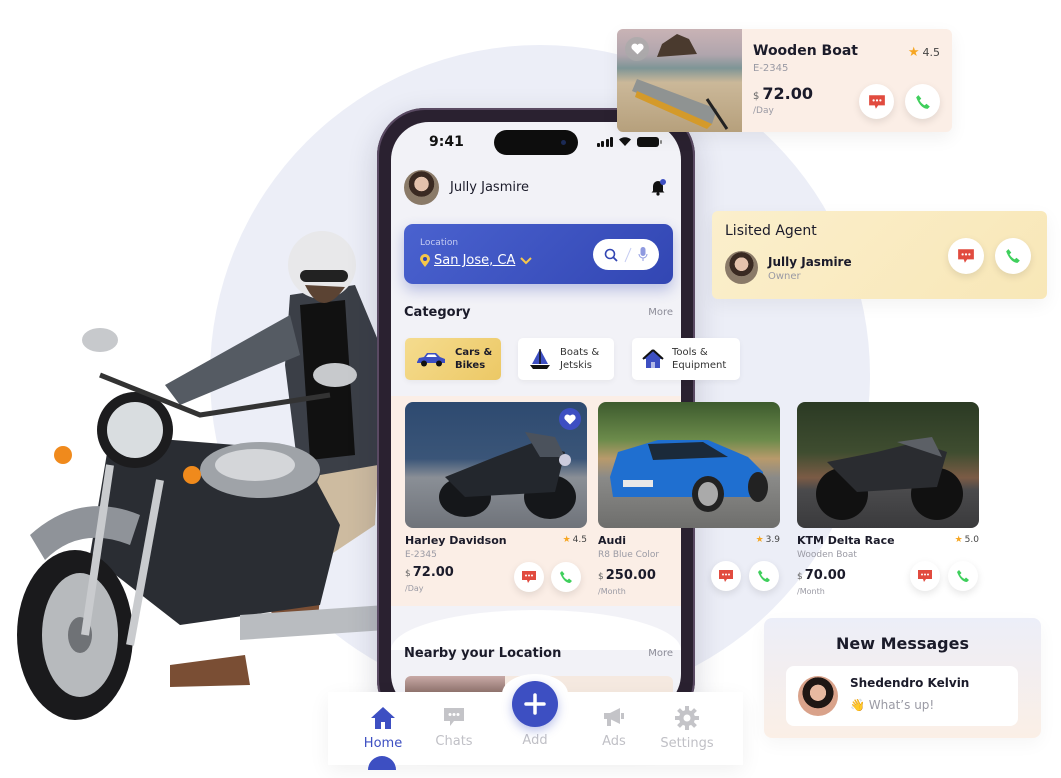 Image resolution: width=1061 pixels, height=778 pixels. Describe the element at coordinates (888, 465) in the screenshot. I see `listing-image-ktm` at that location.